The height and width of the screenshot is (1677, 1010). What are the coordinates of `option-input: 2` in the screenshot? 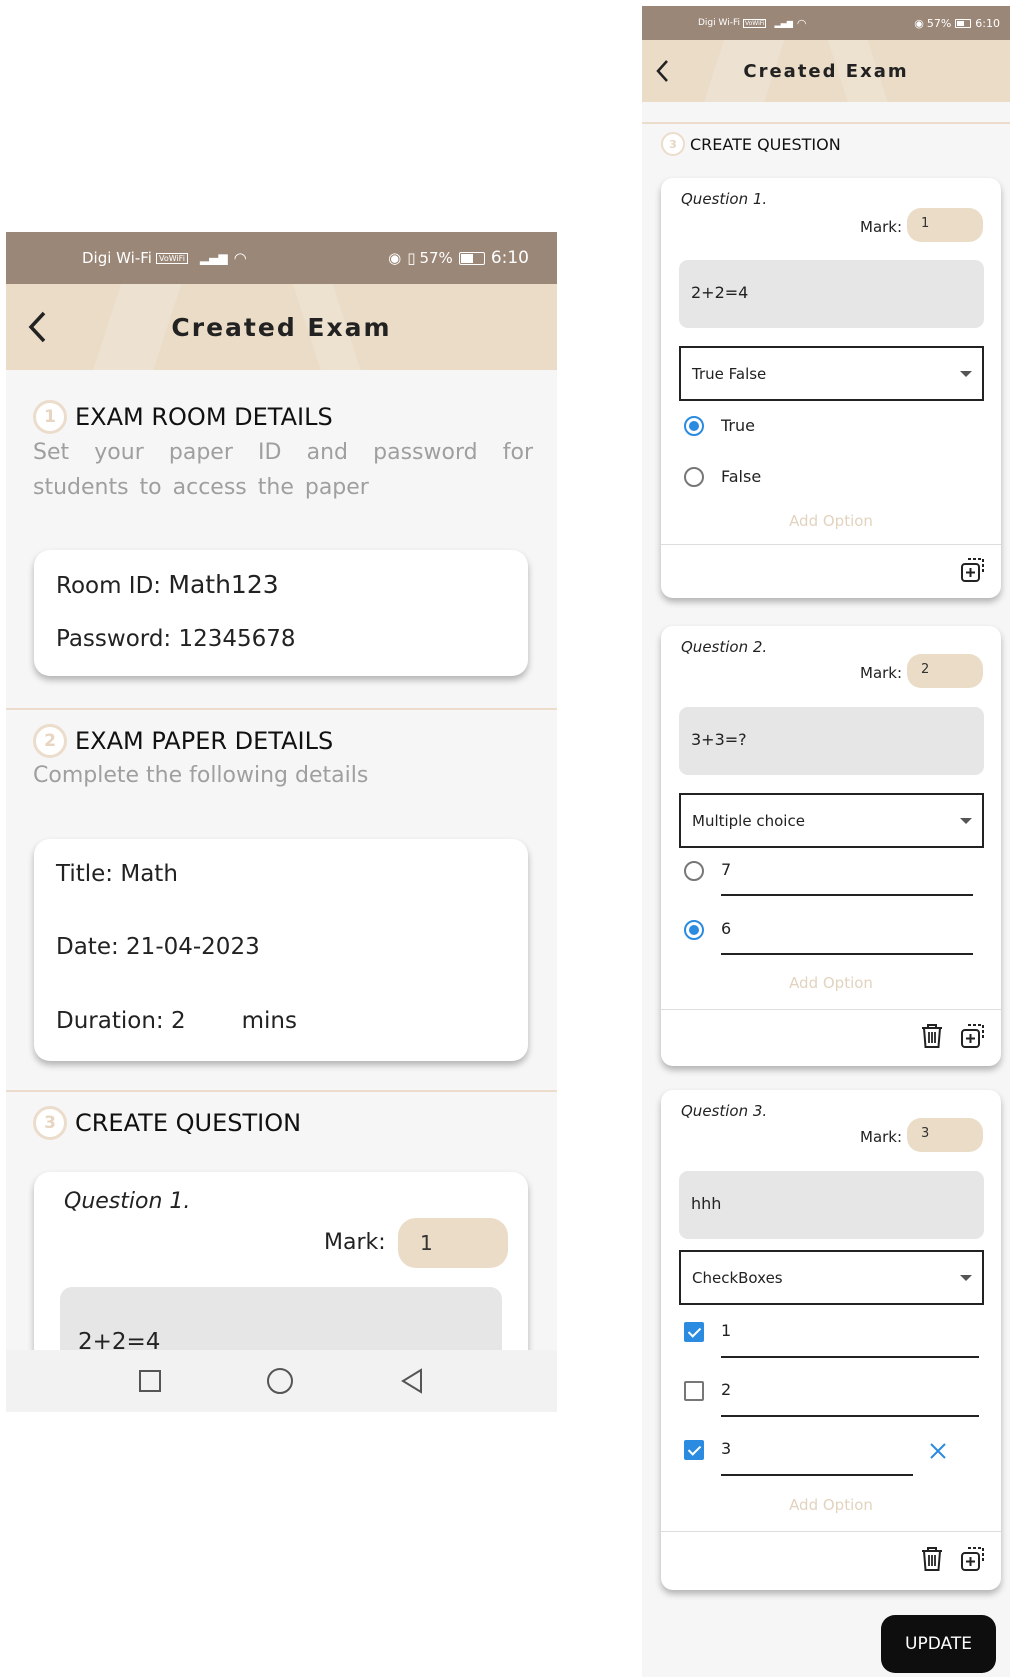 It's located at (726, 1389).